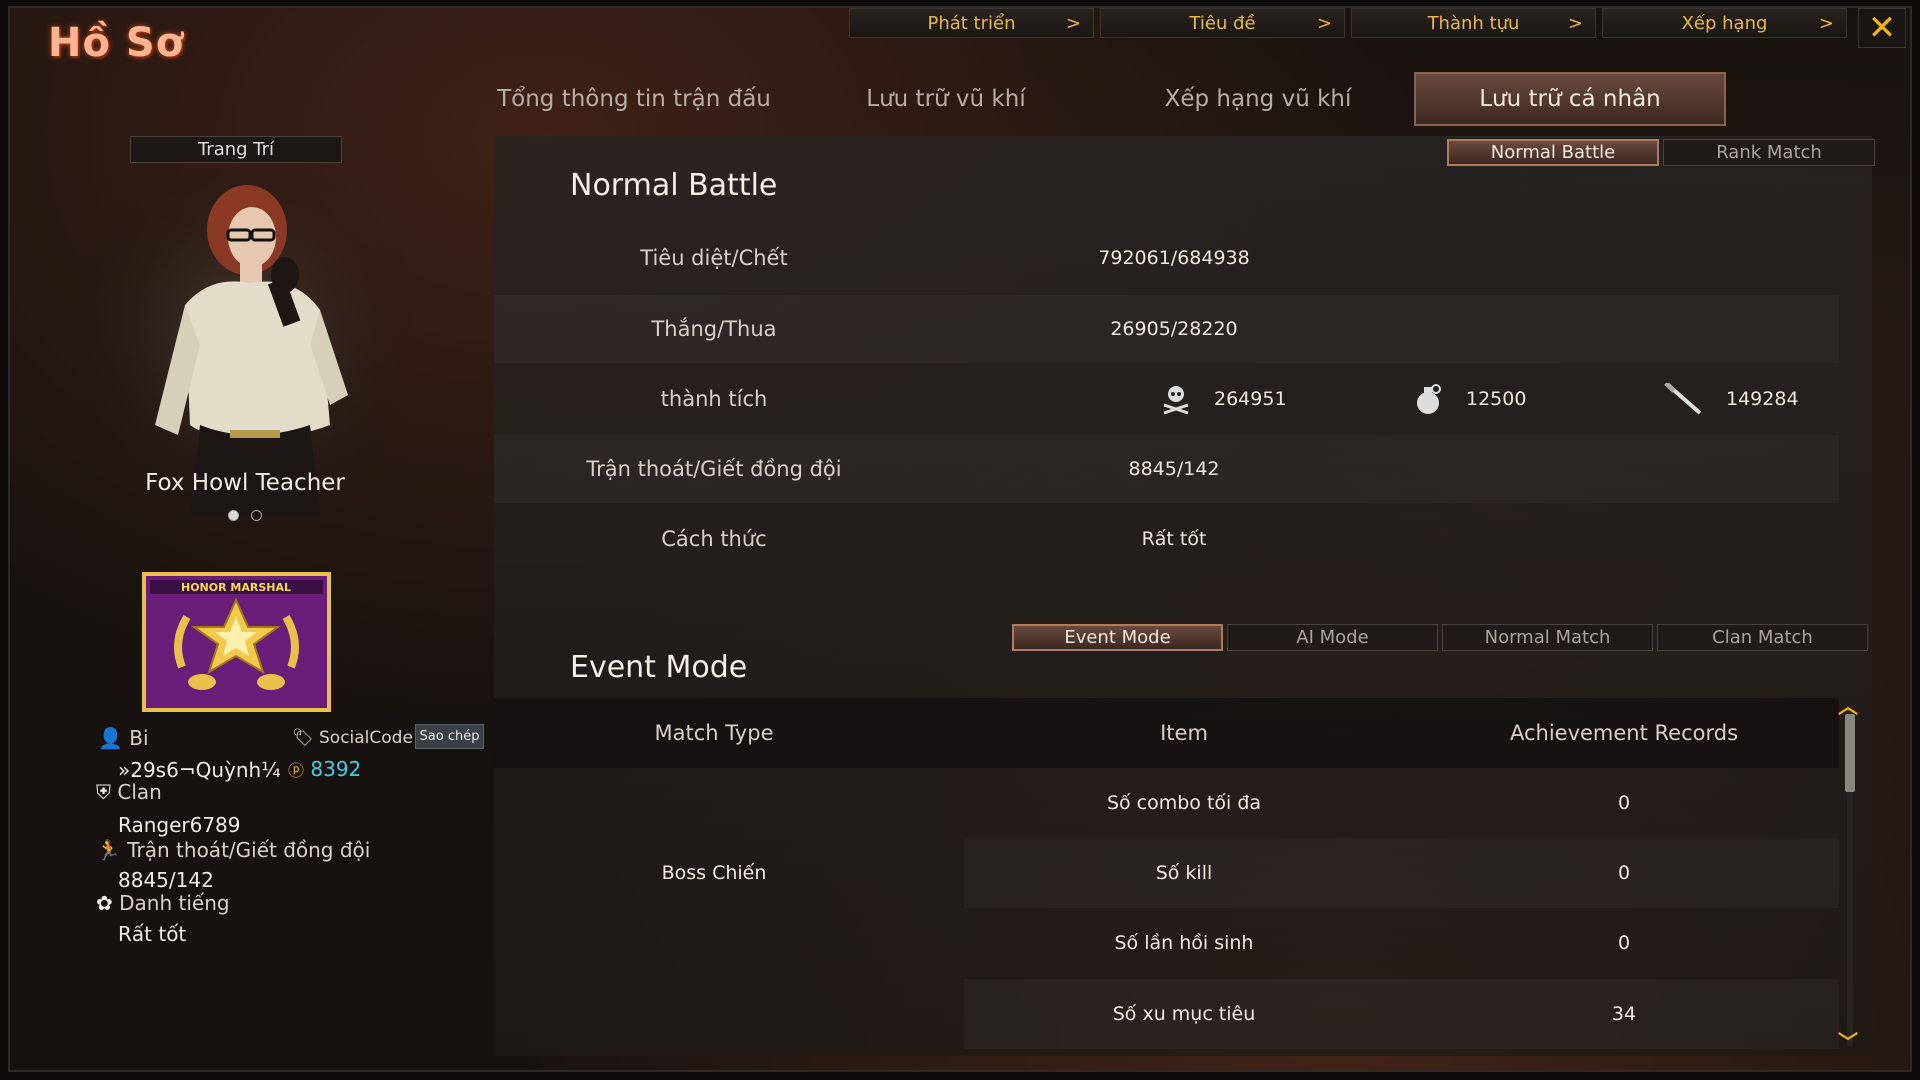 This screenshot has height=1080, width=1920. I want to click on achievement-value: 12500, so click(1496, 399).